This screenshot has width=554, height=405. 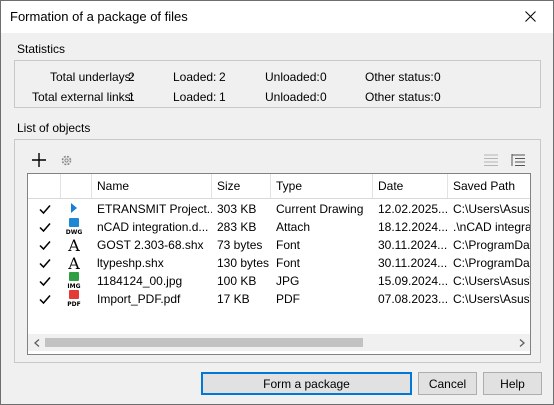 I want to click on row-type: JPG, so click(x=288, y=281).